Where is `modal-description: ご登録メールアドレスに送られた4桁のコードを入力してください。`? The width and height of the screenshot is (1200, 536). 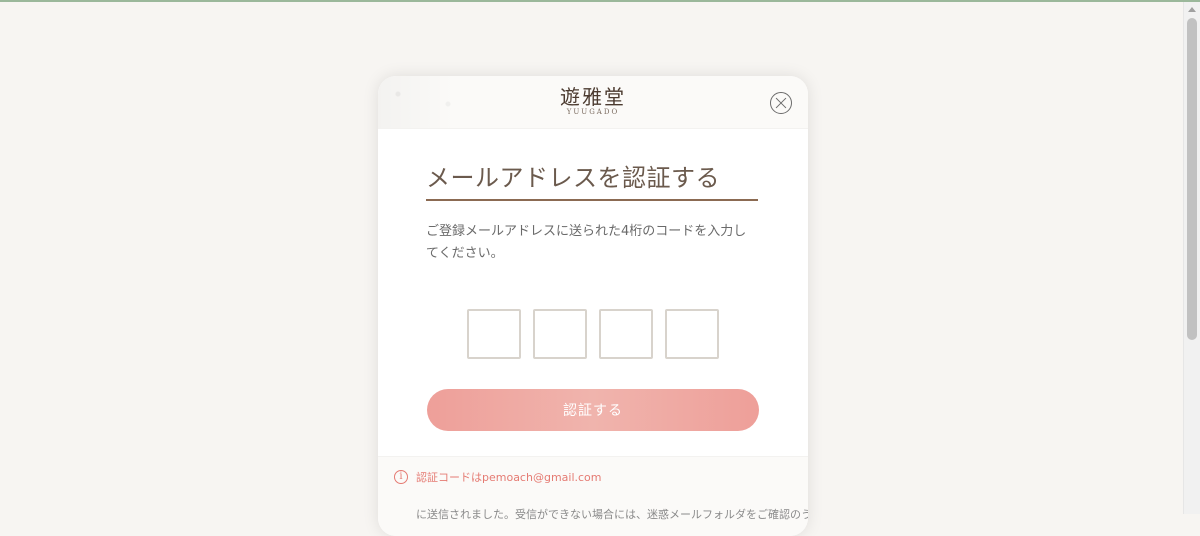
modal-description: ご登録メールアドレスに送られた4桁のコードを入力してください。 is located at coordinates (586, 242).